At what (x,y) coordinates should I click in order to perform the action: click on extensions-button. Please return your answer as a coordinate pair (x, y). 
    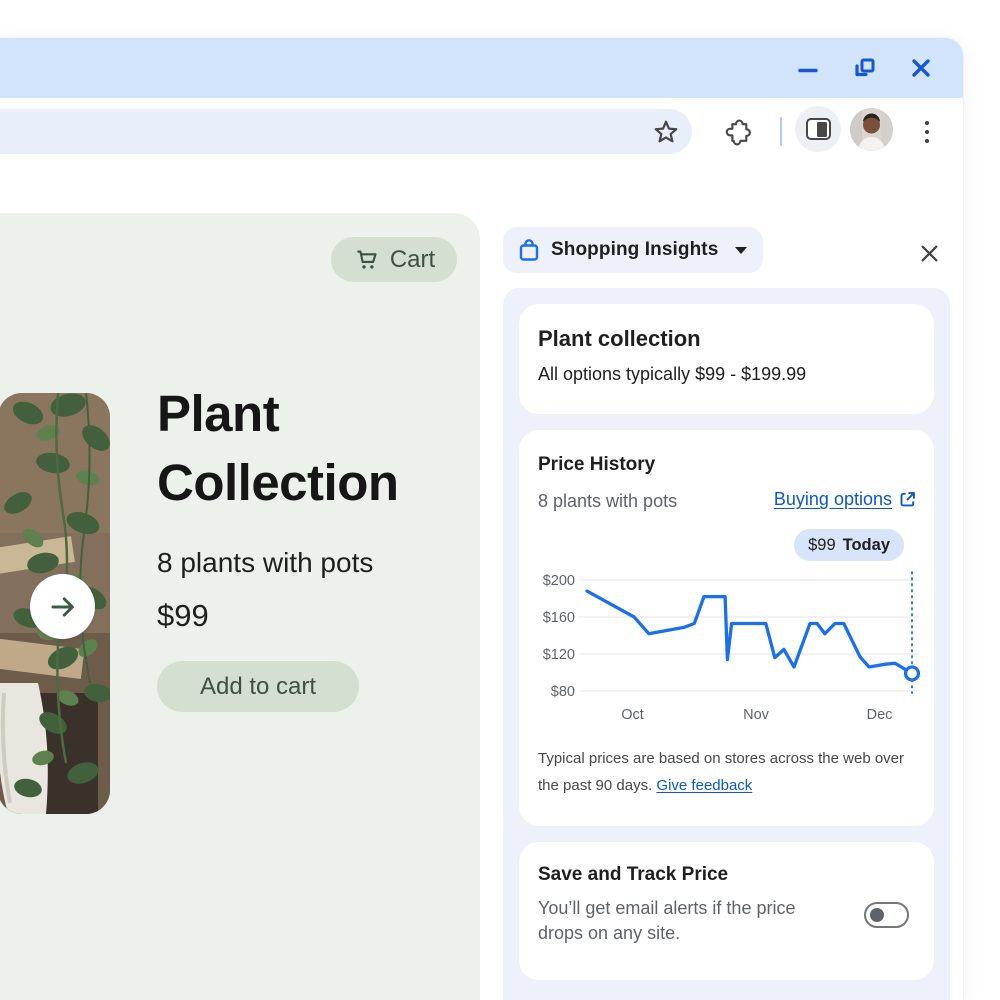
    Looking at the image, I should click on (738, 132).